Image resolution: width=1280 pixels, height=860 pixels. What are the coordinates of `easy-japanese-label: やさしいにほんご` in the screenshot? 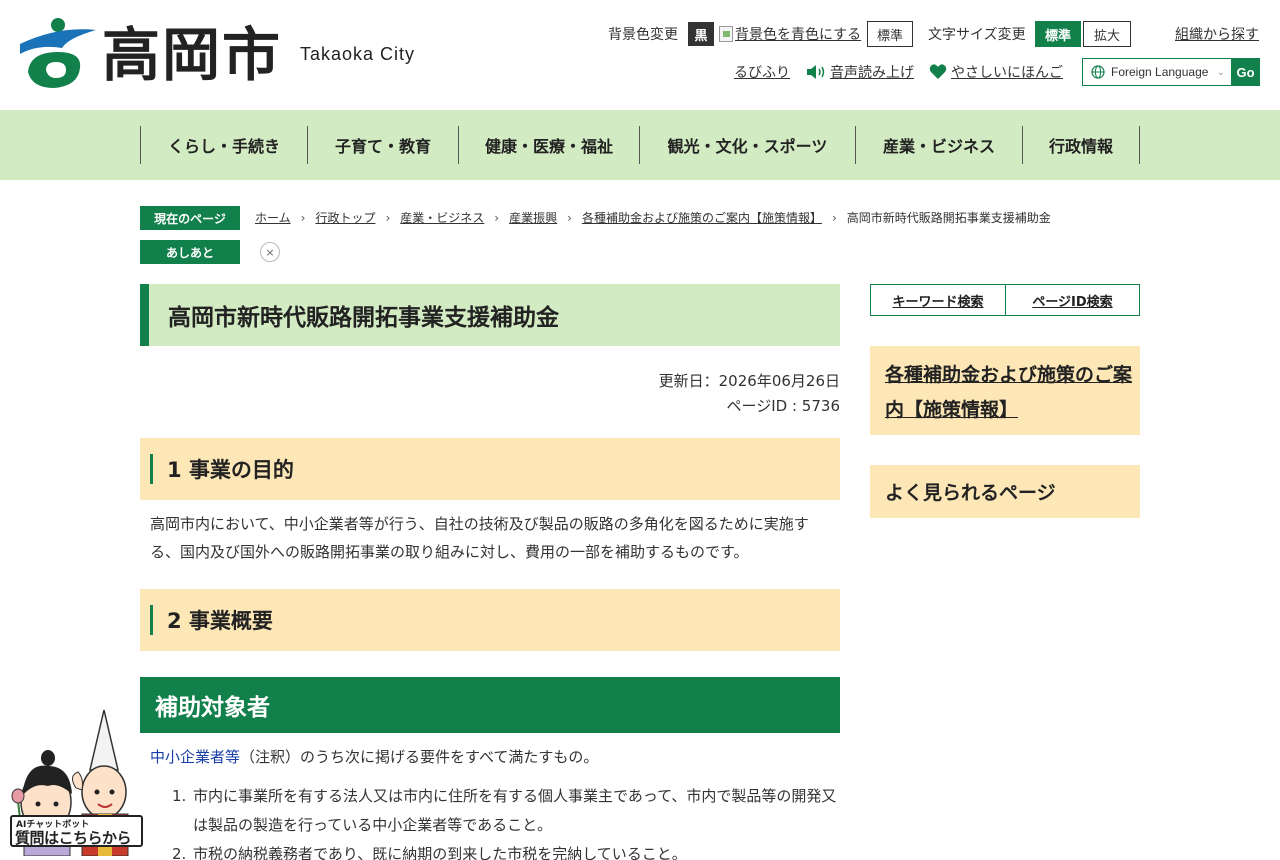 It's located at (1007, 73).